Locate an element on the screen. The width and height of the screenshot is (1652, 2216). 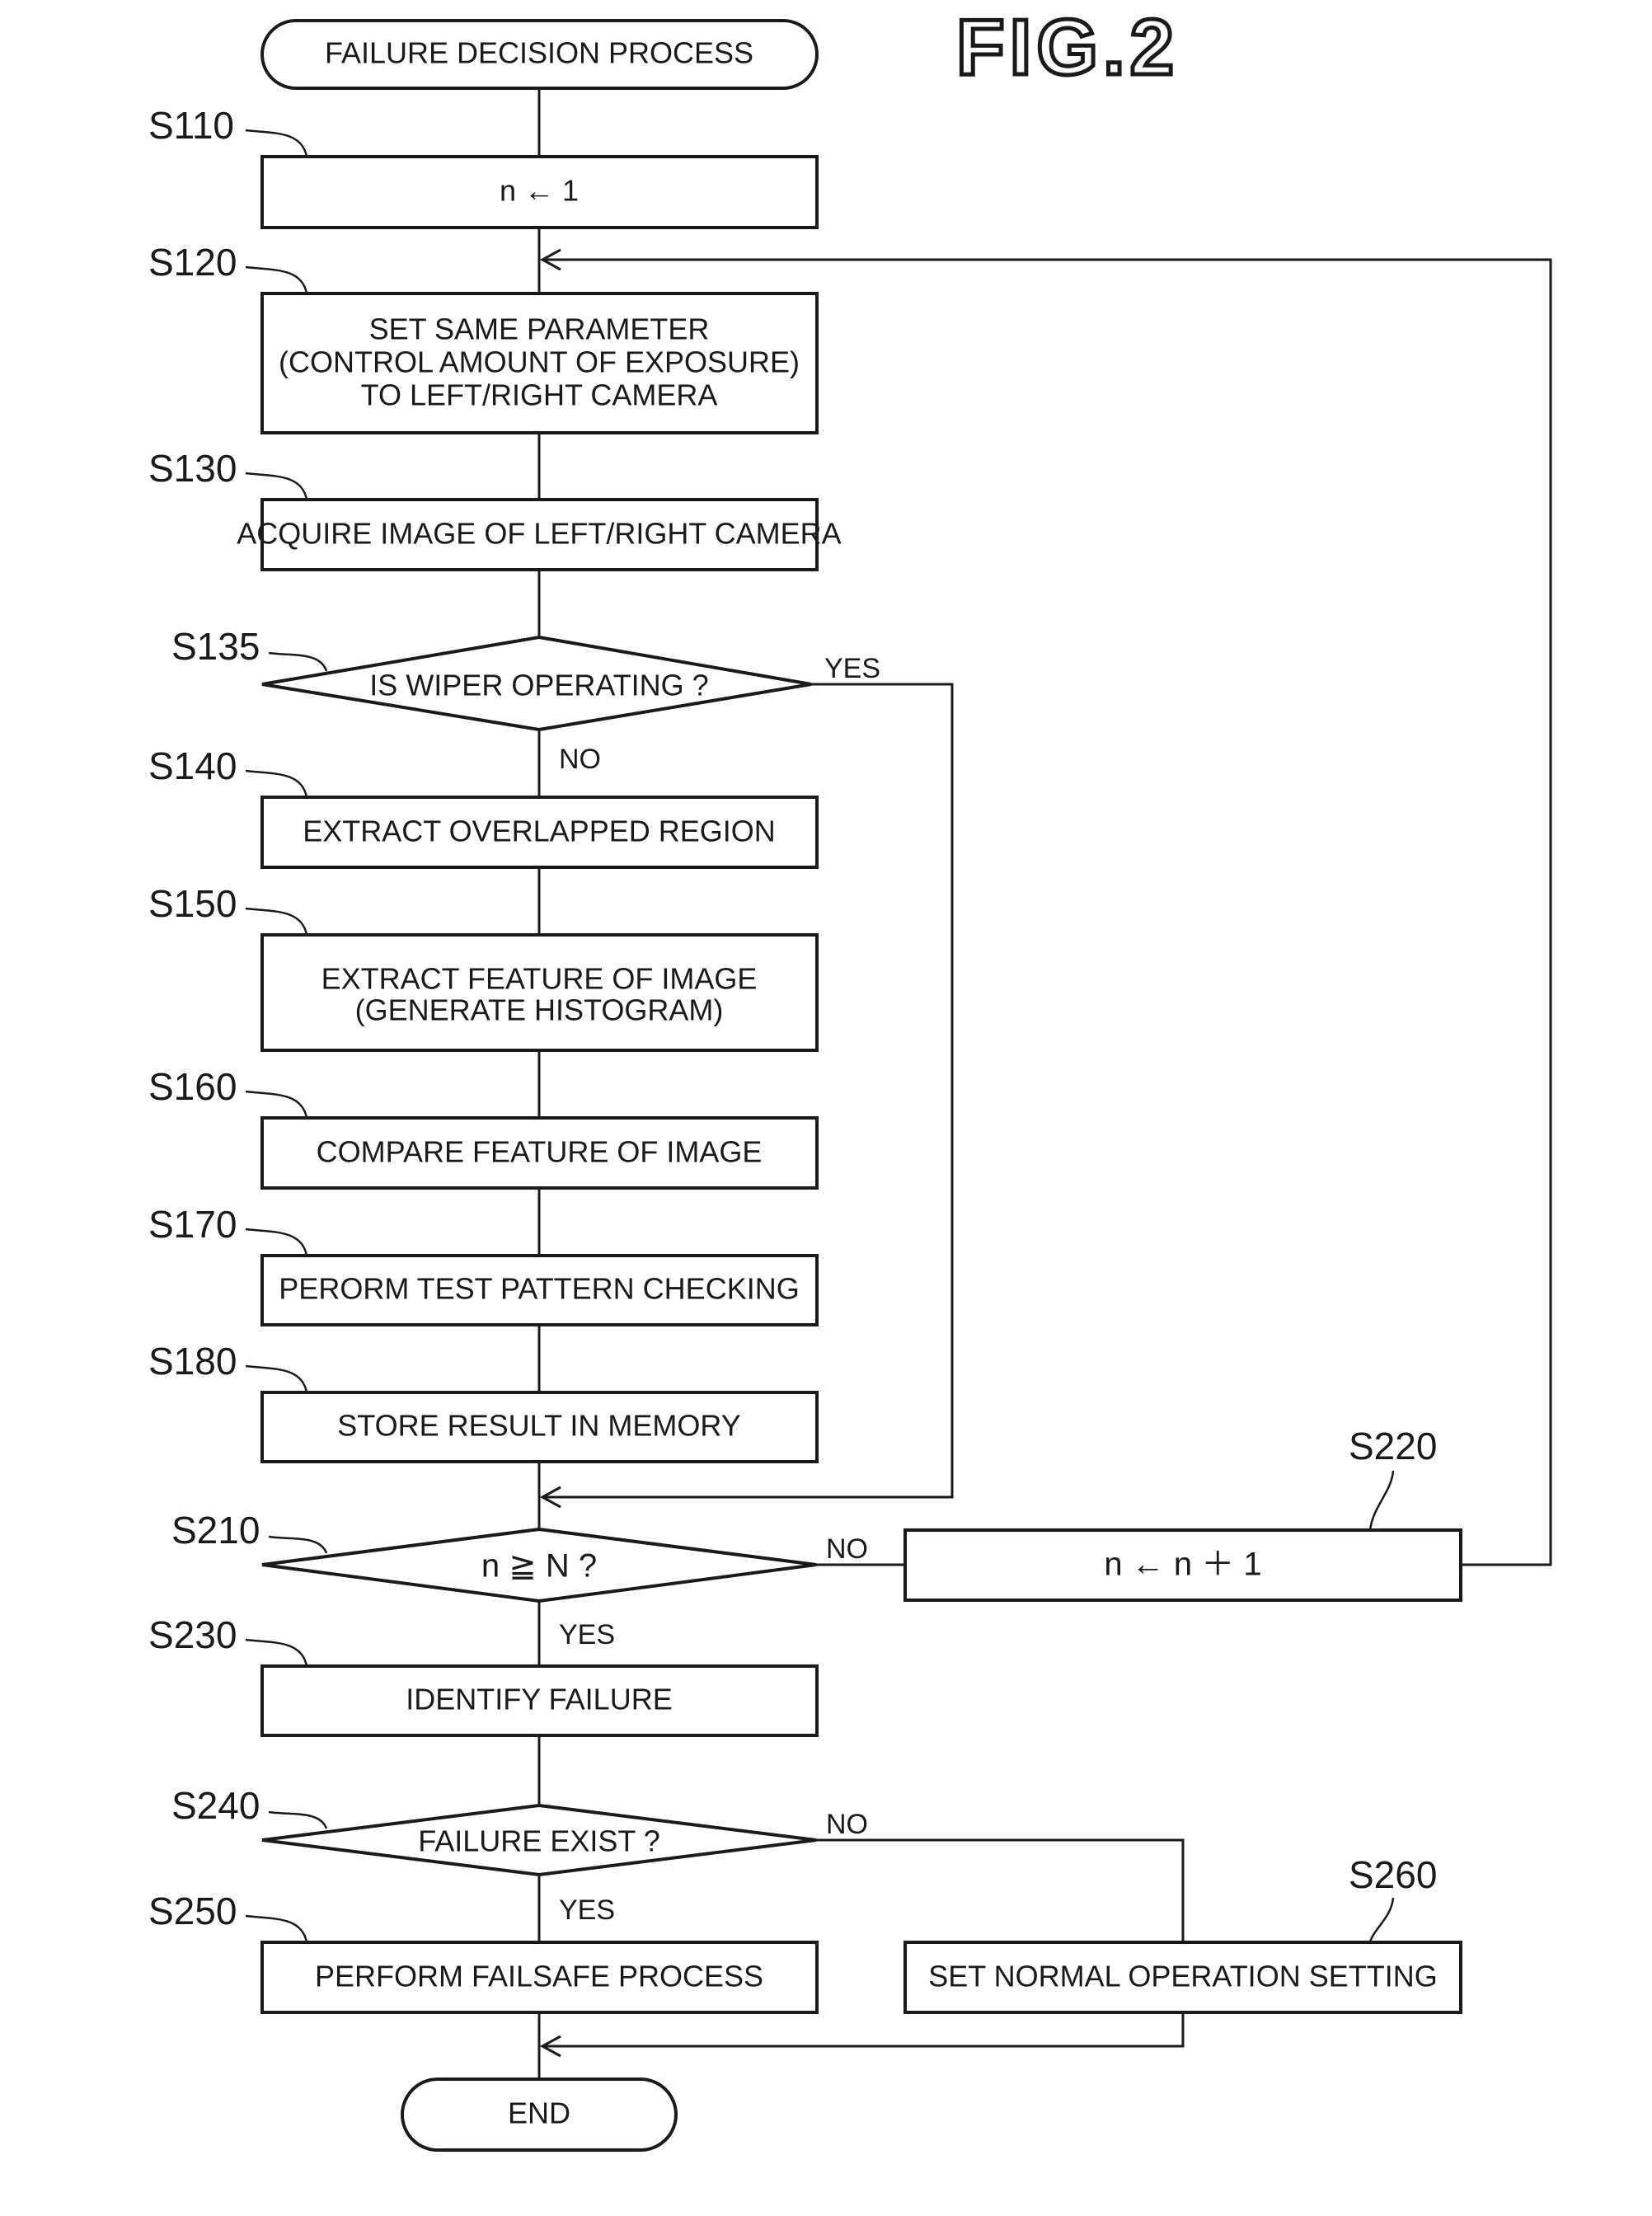
step-s120-text-line3: TO LEFT/RIGHT CAMERA is located at coordinates (539, 395).